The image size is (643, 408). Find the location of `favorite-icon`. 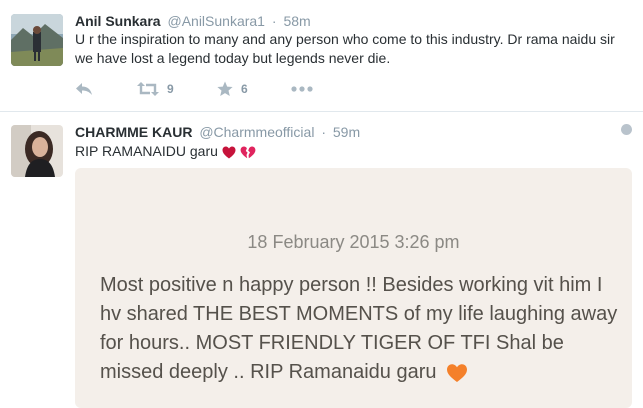

favorite-icon is located at coordinates (225, 88).